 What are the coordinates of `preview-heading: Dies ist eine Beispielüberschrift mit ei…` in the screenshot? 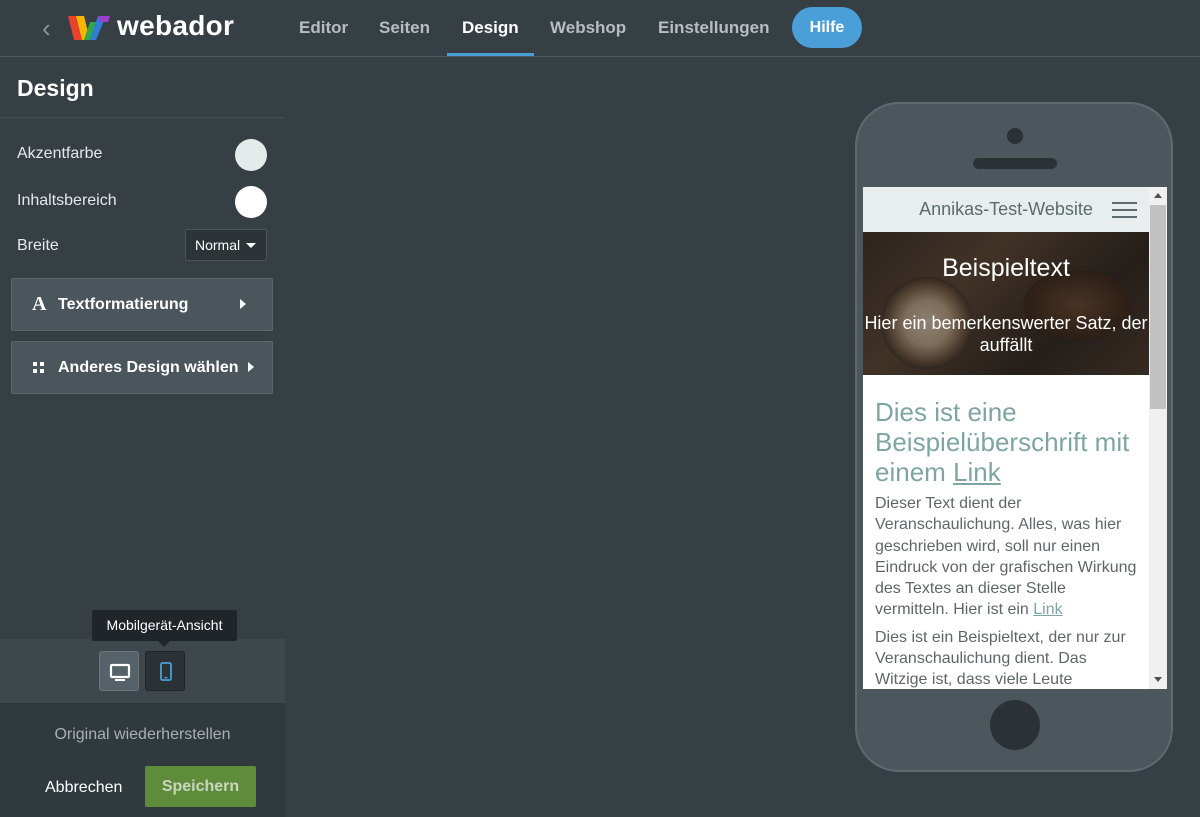 It's located at (1009, 442).